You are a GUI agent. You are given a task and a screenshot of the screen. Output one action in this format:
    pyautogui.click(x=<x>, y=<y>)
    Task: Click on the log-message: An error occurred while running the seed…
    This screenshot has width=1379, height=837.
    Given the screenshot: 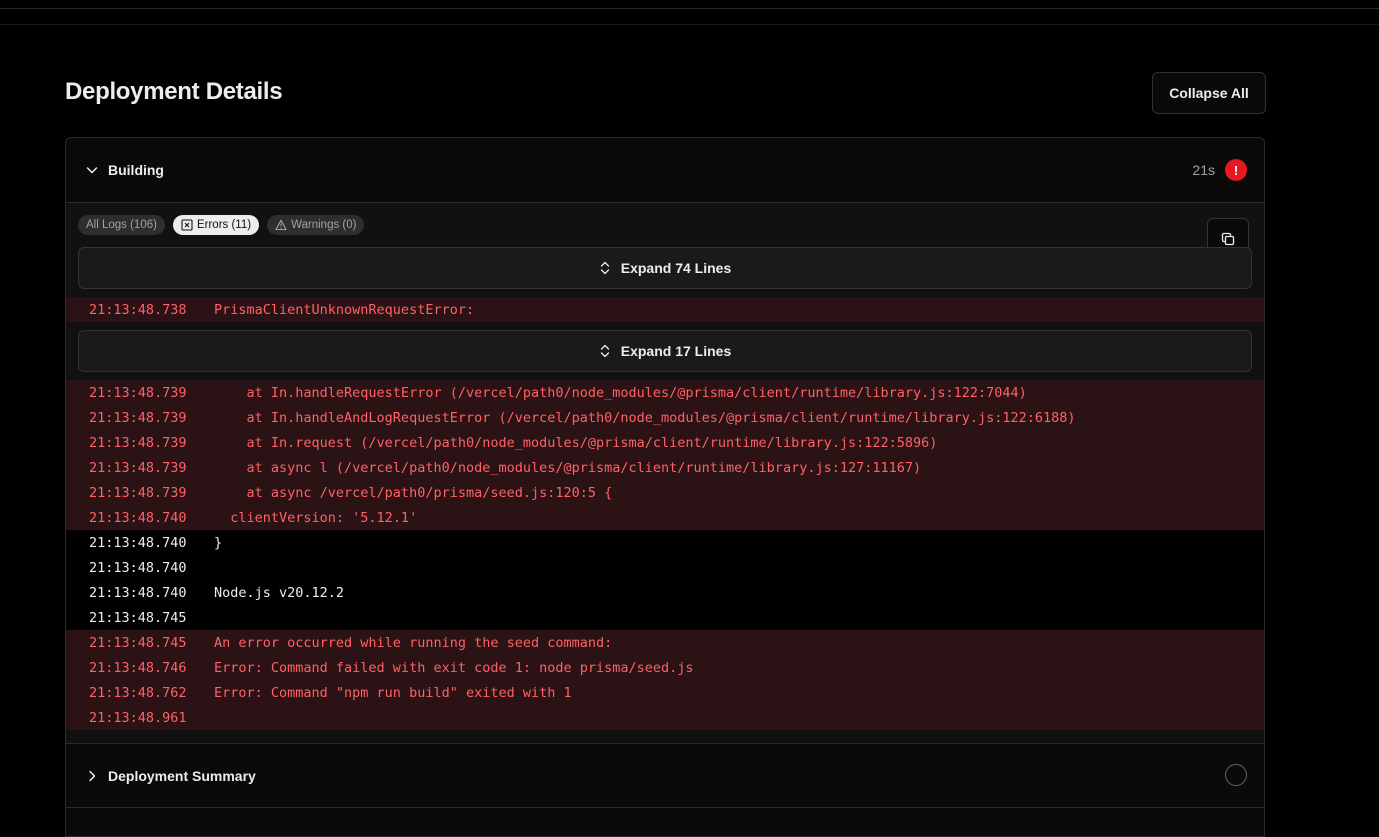 What is the action you would take?
    pyautogui.click(x=413, y=642)
    